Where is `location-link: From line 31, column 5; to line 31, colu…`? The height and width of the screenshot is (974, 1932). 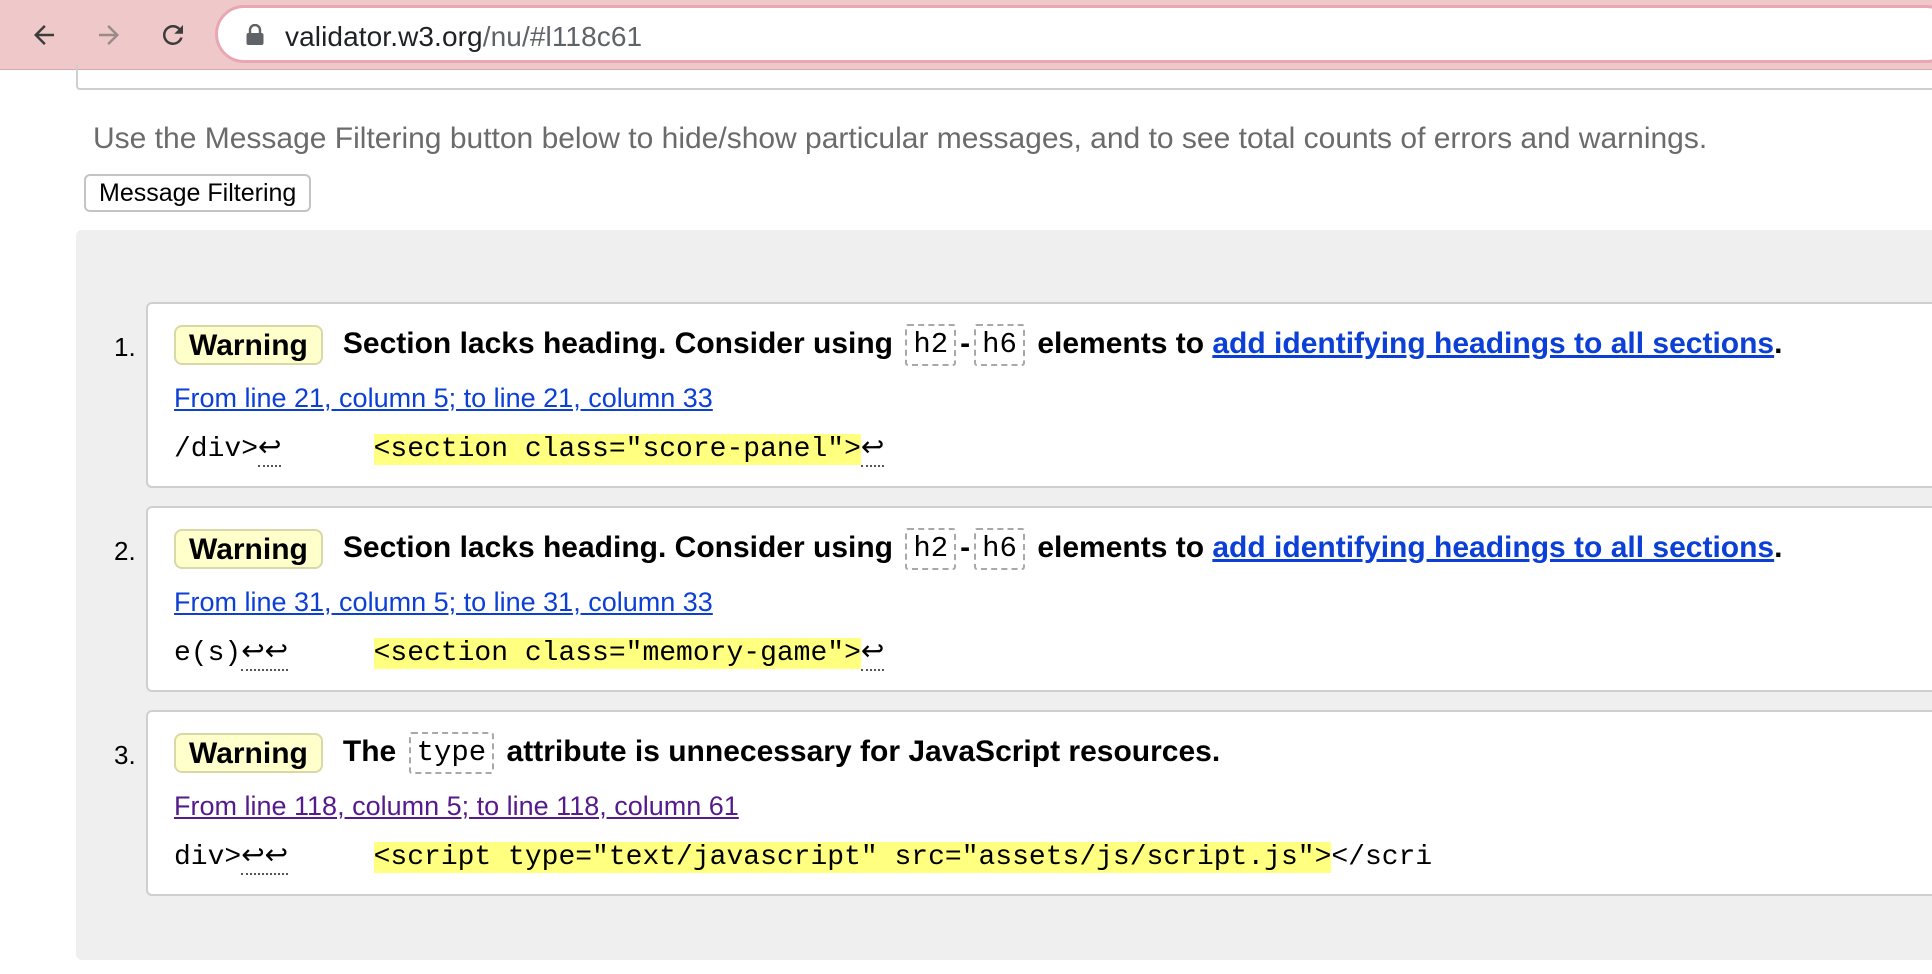
location-link: From line 31, column 5; to line 31, colu… is located at coordinates (443, 602).